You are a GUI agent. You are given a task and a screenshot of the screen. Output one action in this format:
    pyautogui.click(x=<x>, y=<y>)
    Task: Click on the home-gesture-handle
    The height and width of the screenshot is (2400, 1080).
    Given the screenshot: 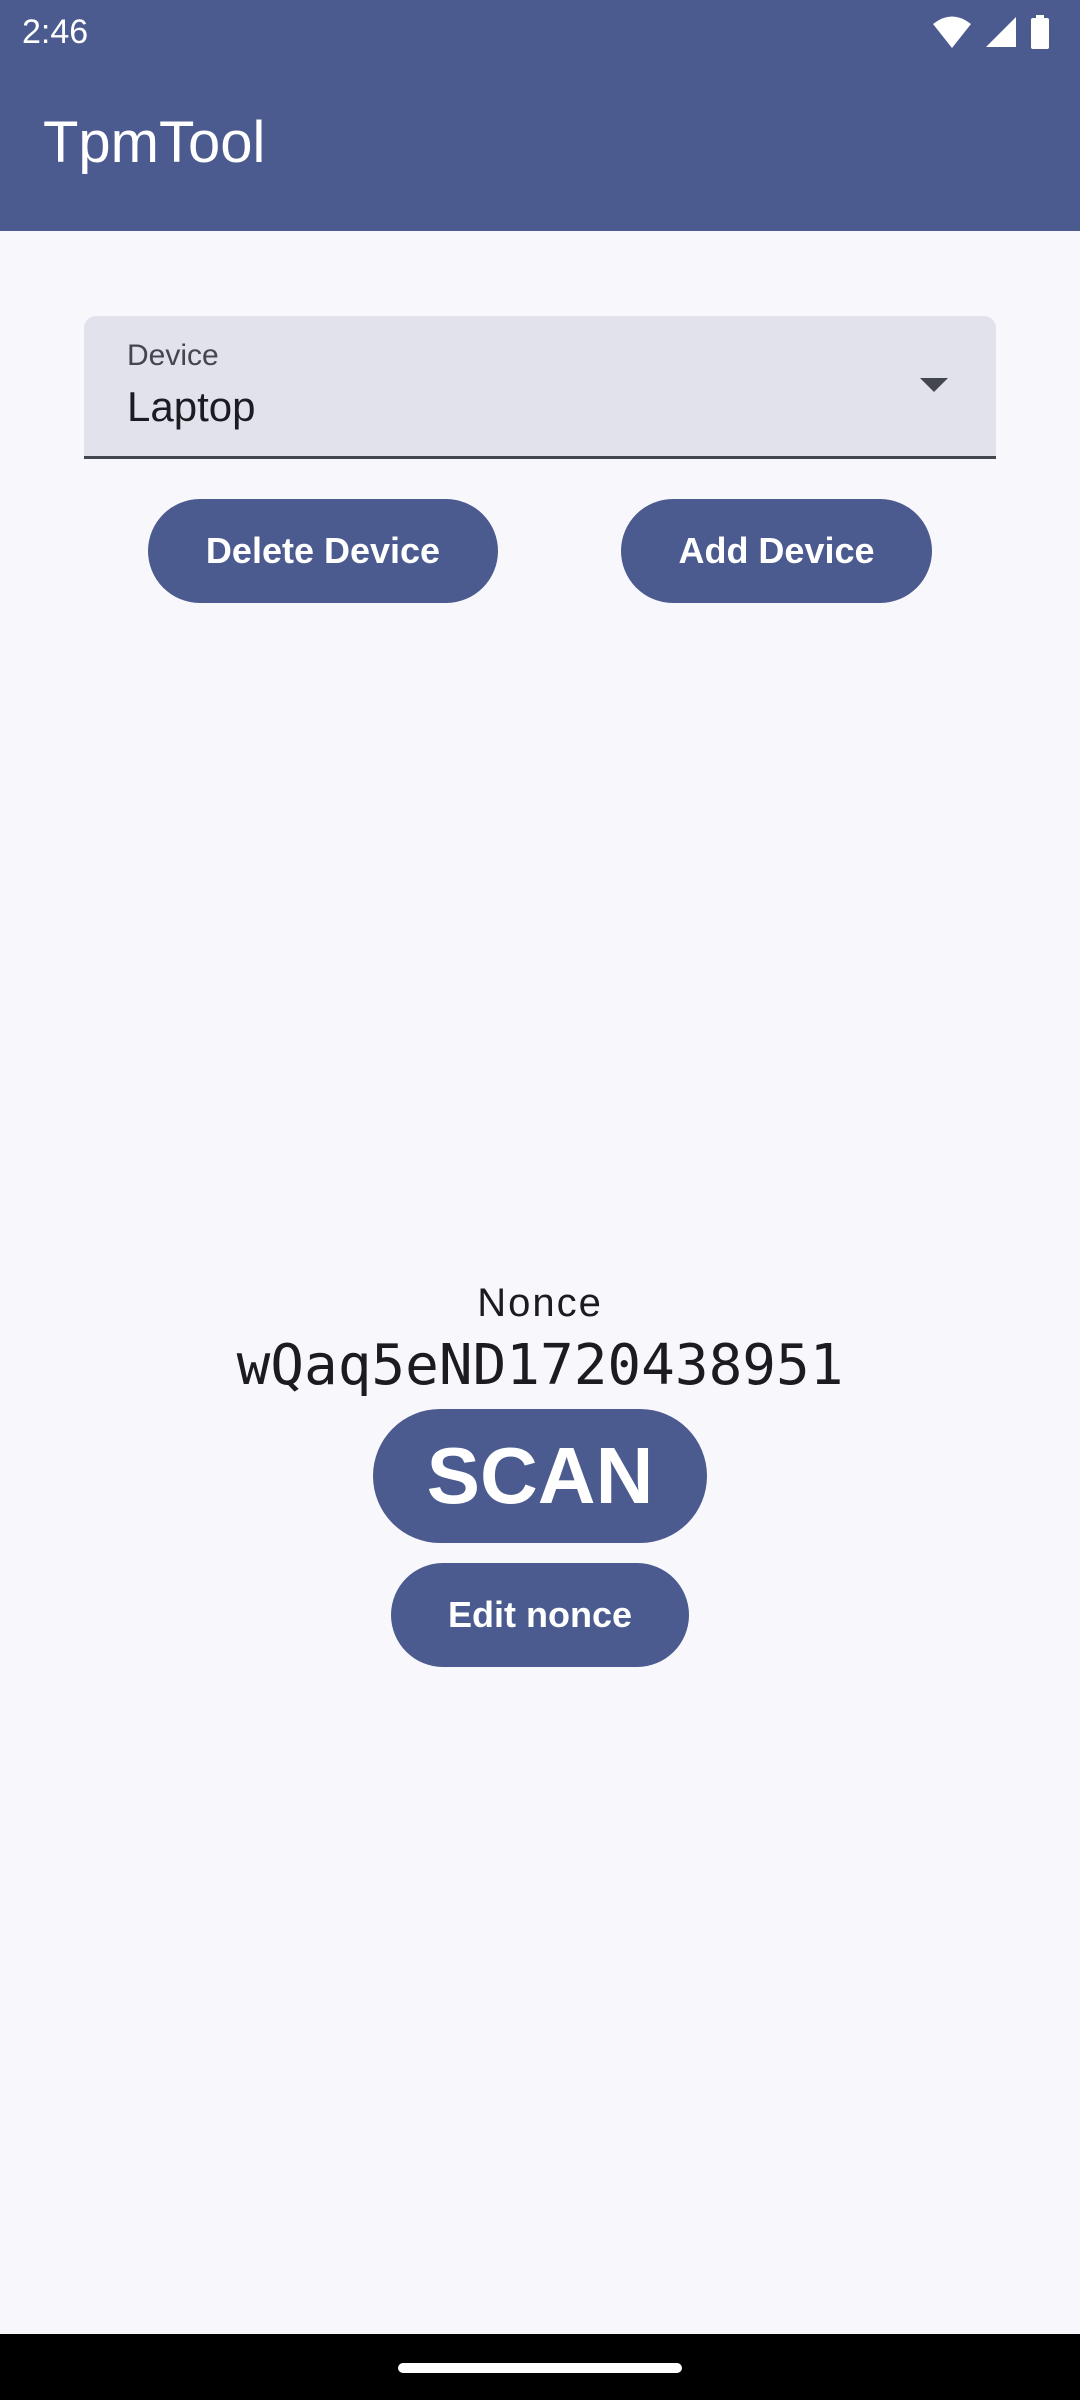 What is the action you would take?
    pyautogui.click(x=540, y=2368)
    